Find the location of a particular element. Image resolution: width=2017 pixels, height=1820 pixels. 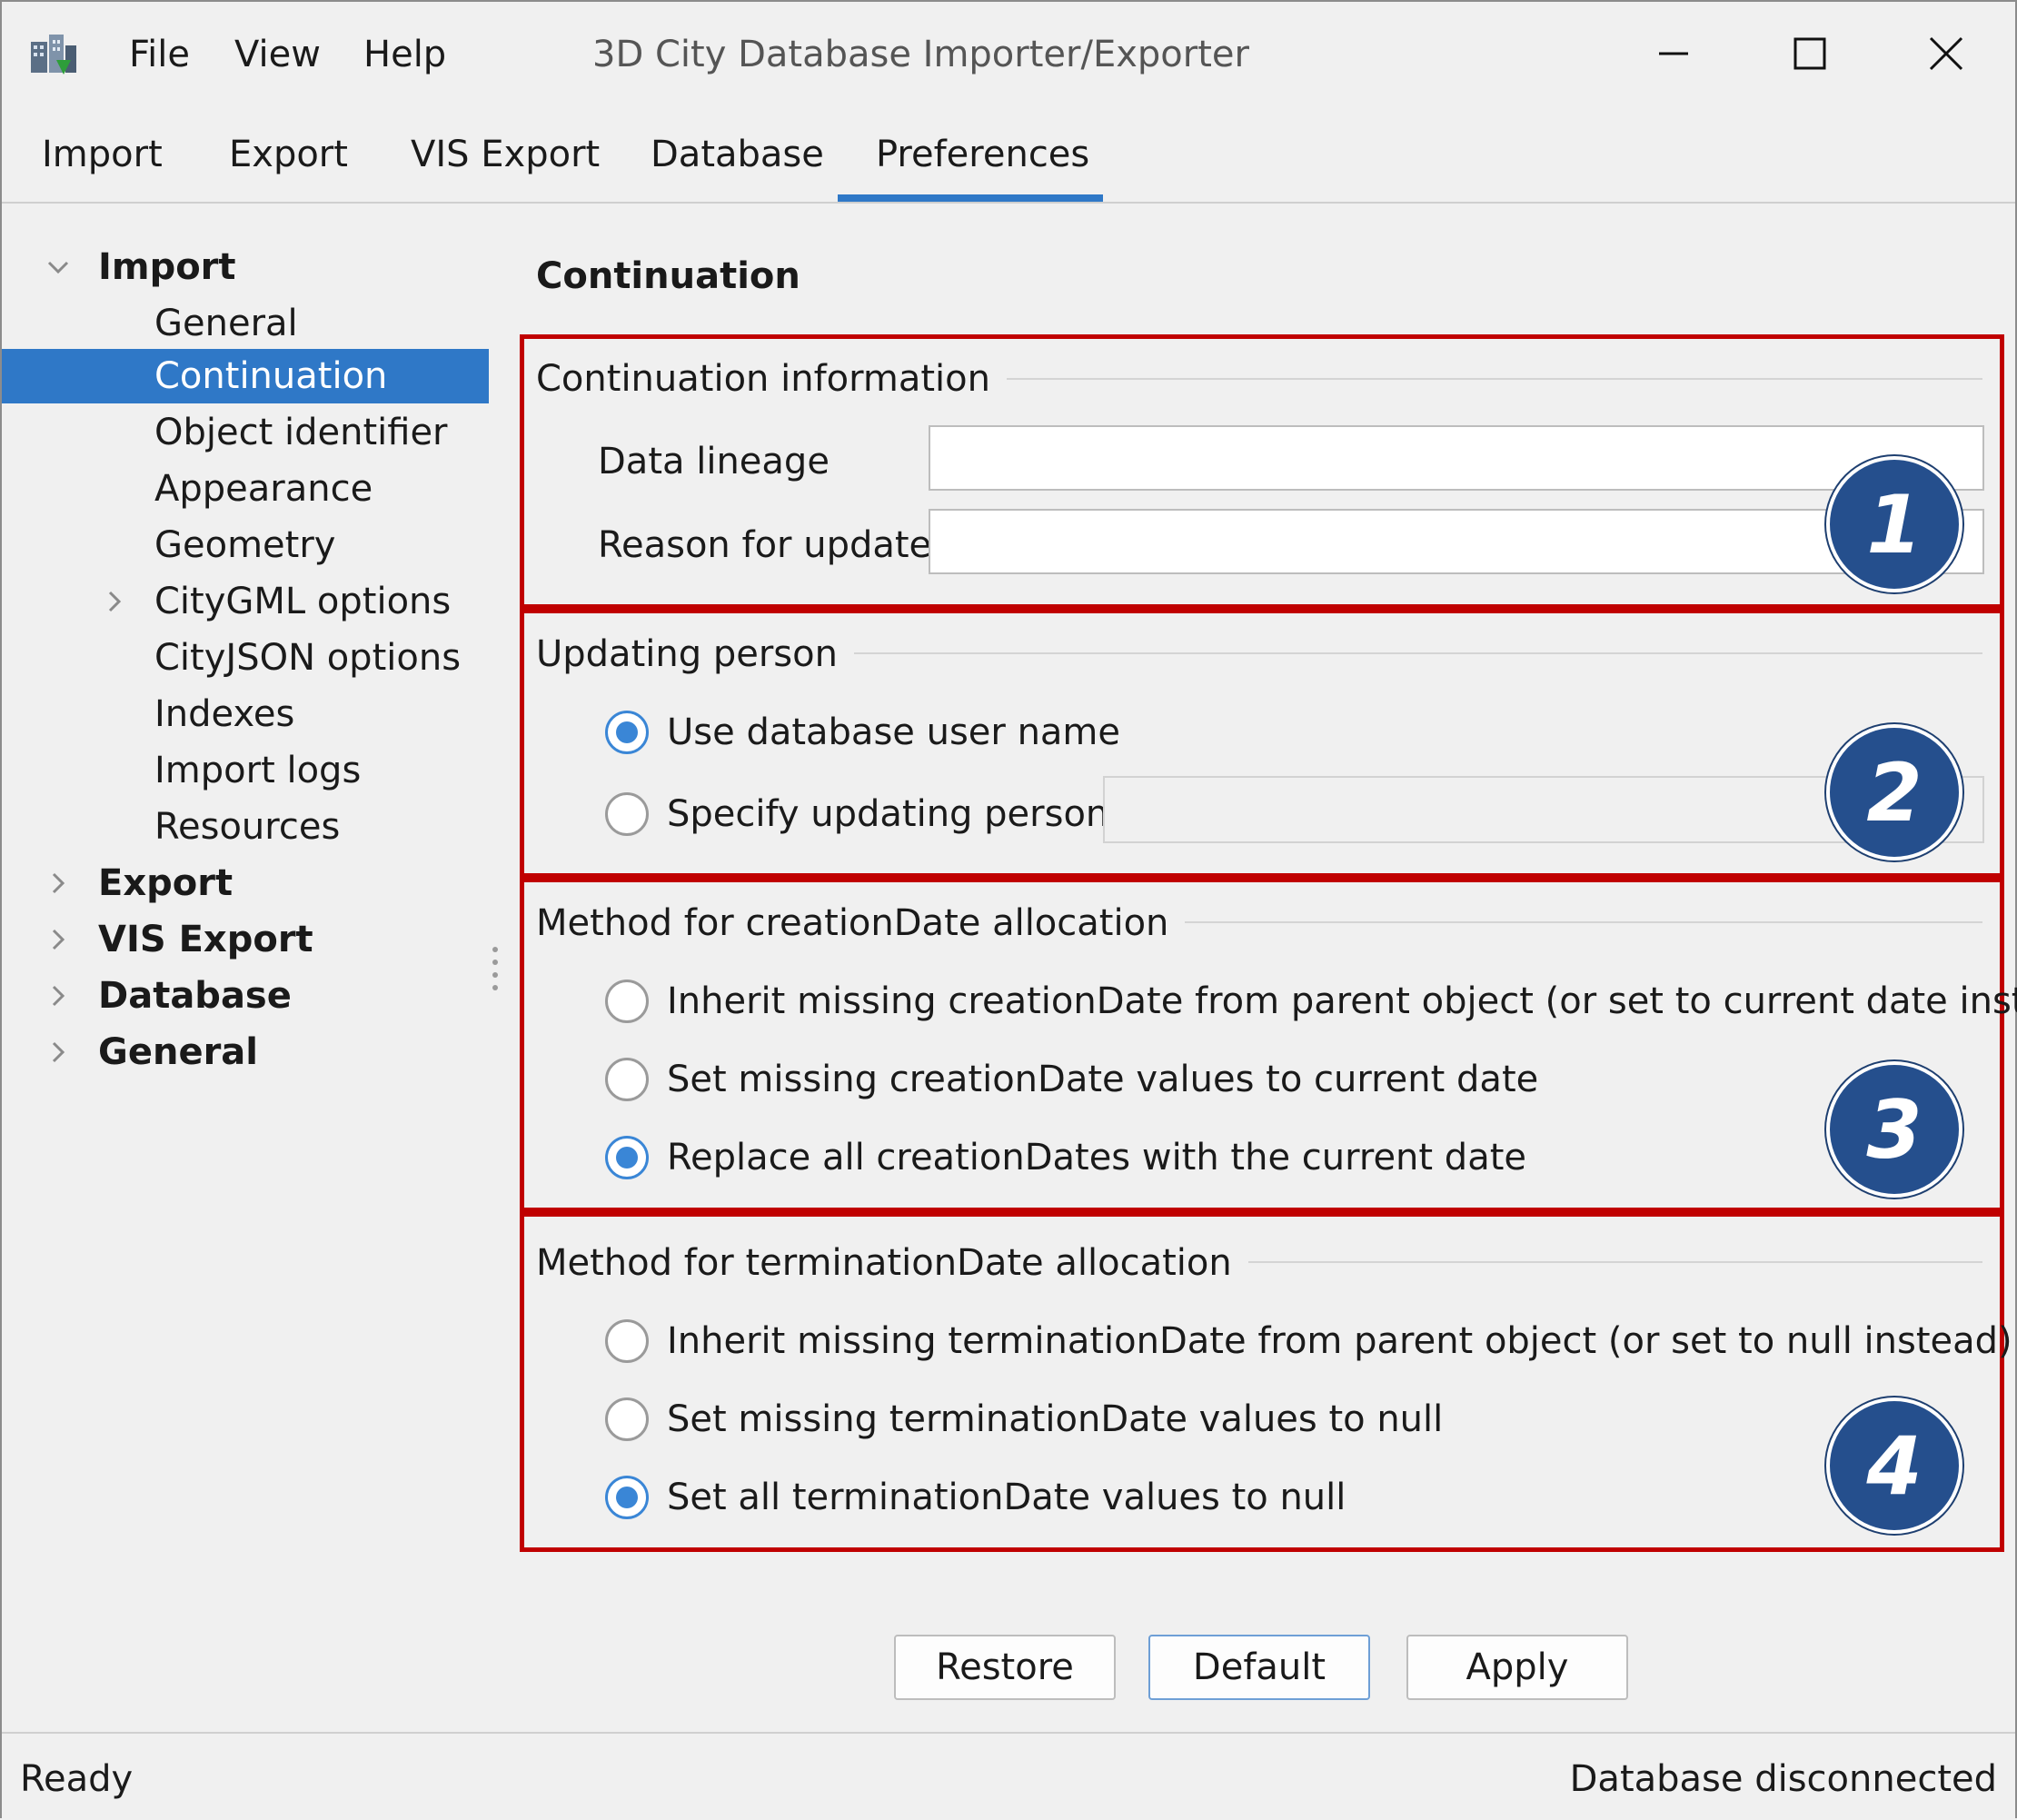

group-title-creationdate: Method for creationDate allocation is located at coordinates (861, 924).